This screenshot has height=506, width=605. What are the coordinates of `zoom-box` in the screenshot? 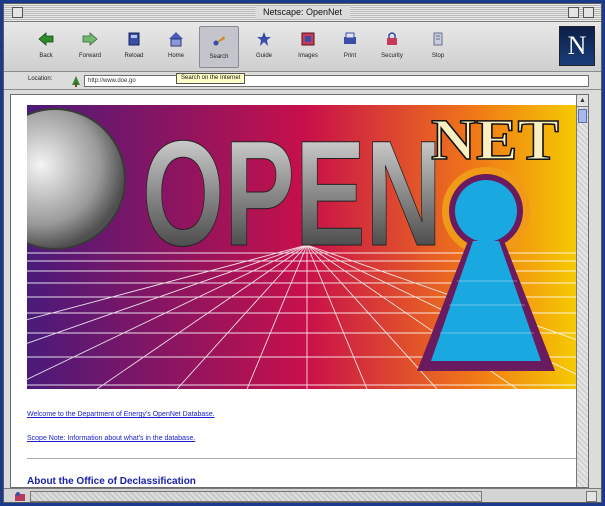 It's located at (573, 12).